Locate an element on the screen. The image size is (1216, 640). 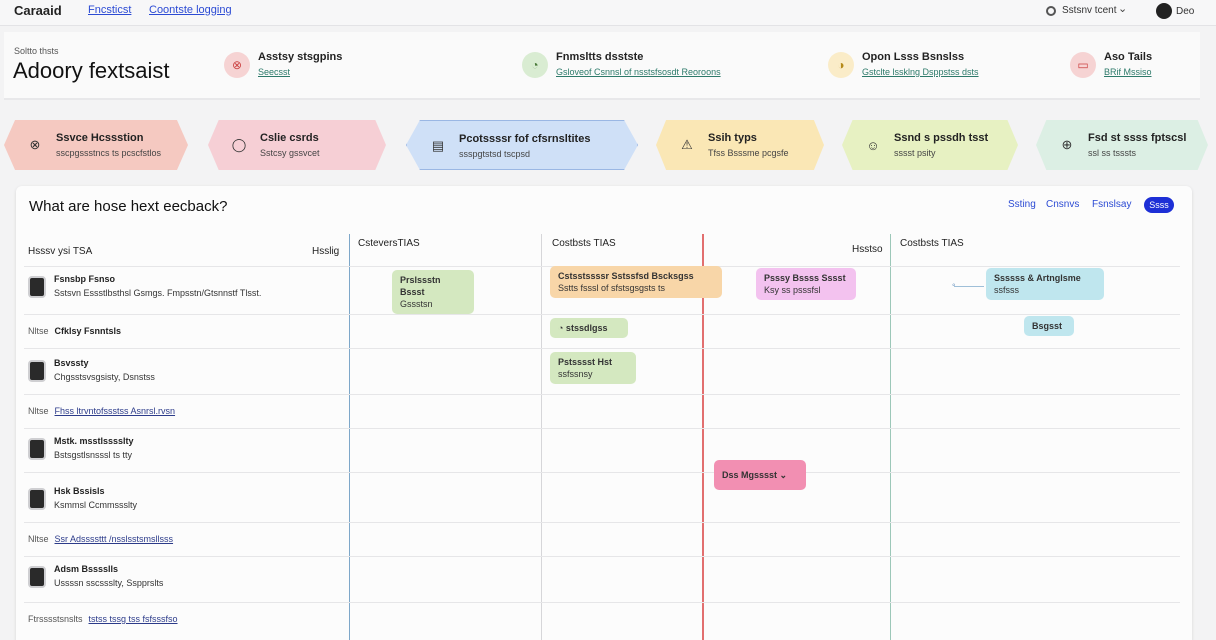
col-header-3: Hsstso is located at coordinates (867, 249).